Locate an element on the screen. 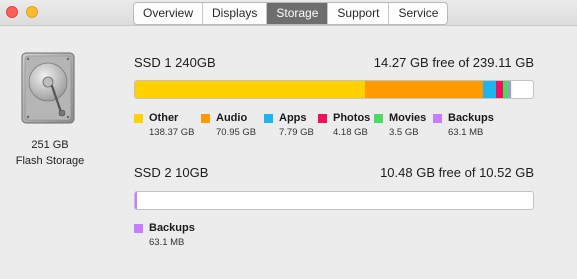 Image resolution: width=577 pixels, height=279 pixels. tab-storage: Storage is located at coordinates (298, 13).